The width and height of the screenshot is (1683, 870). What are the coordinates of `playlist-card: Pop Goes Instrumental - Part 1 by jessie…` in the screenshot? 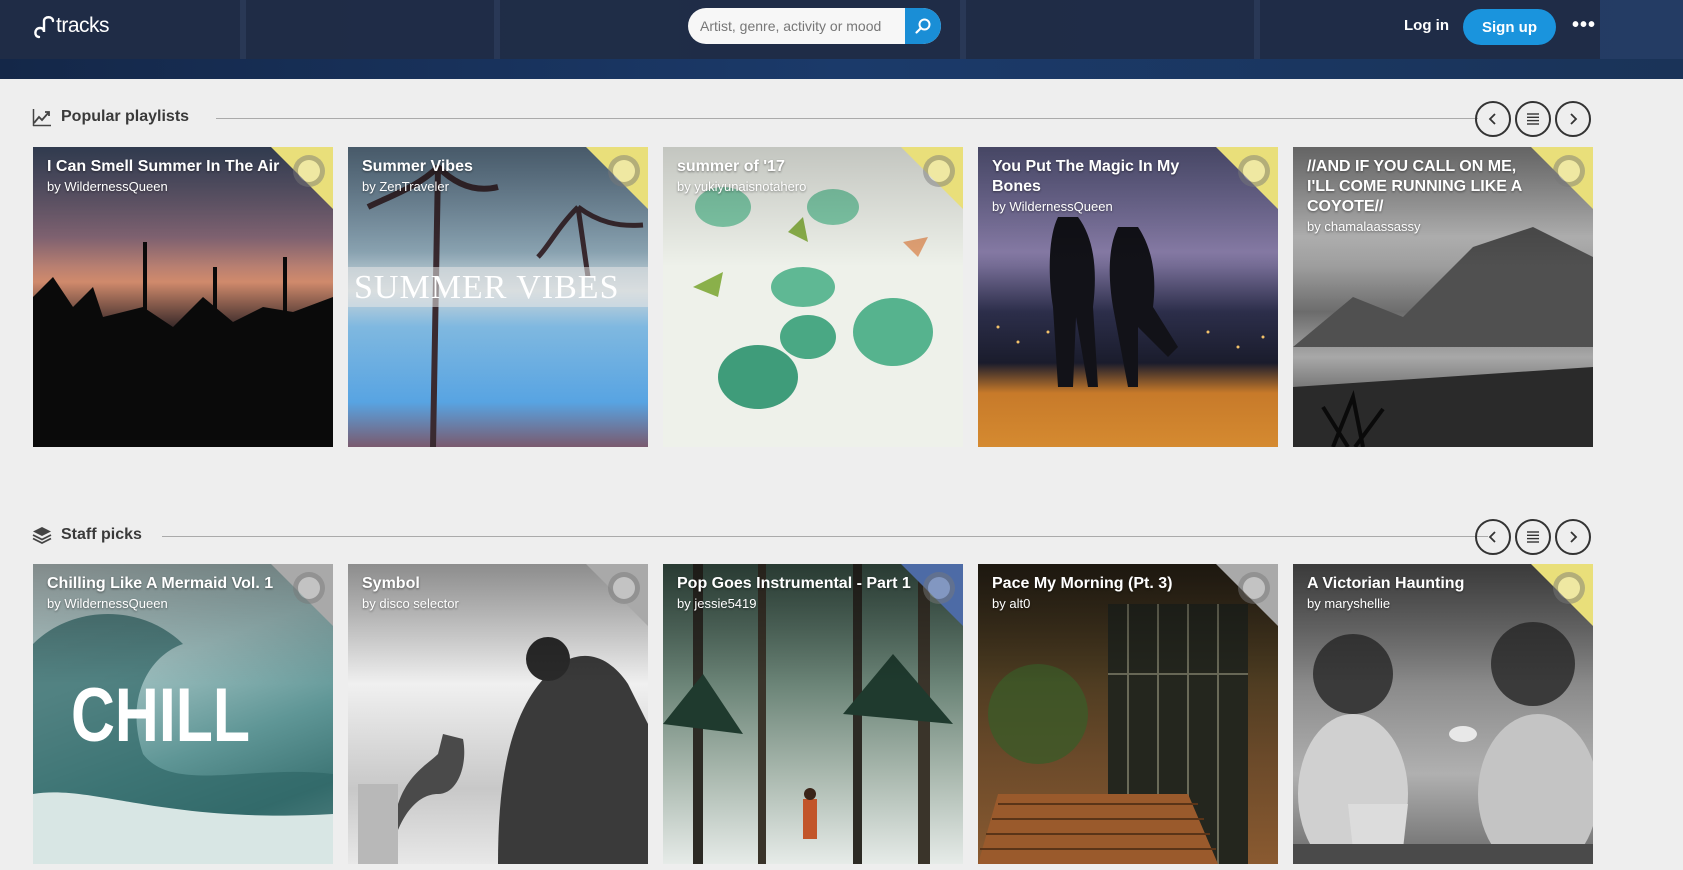 It's located at (813, 714).